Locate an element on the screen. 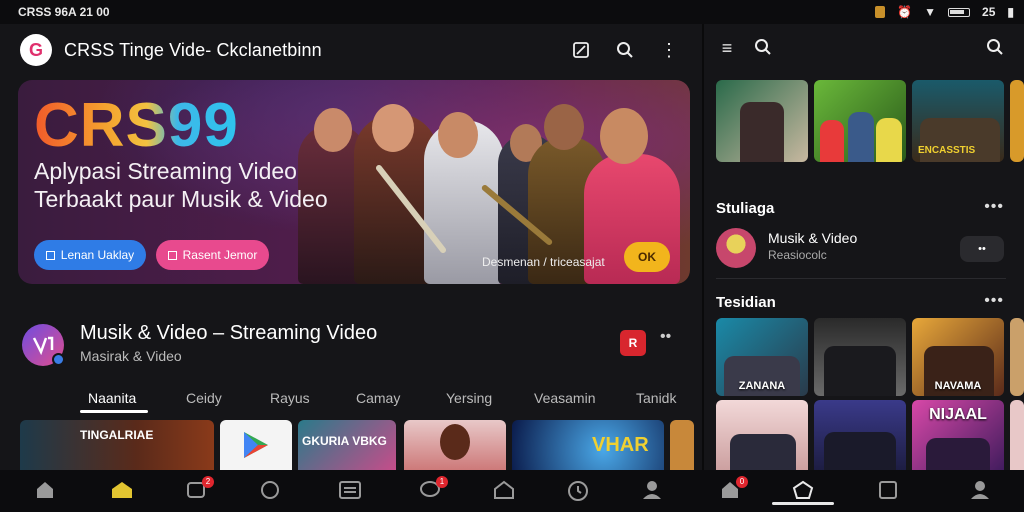 This screenshot has height=512, width=1024. banner-caption: Desmenan / triceasajat is located at coordinates (543, 262).